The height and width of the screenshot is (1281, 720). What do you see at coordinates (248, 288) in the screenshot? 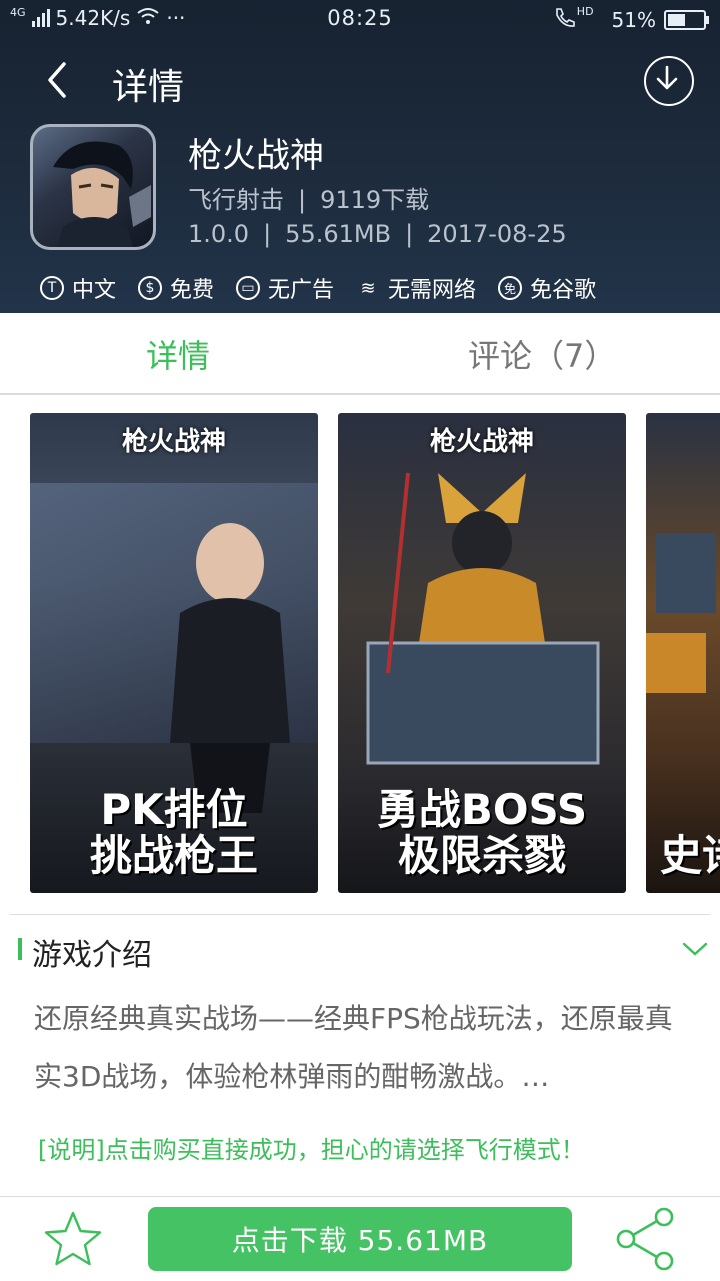
I see `no-ads-icon: ▭` at bounding box center [248, 288].